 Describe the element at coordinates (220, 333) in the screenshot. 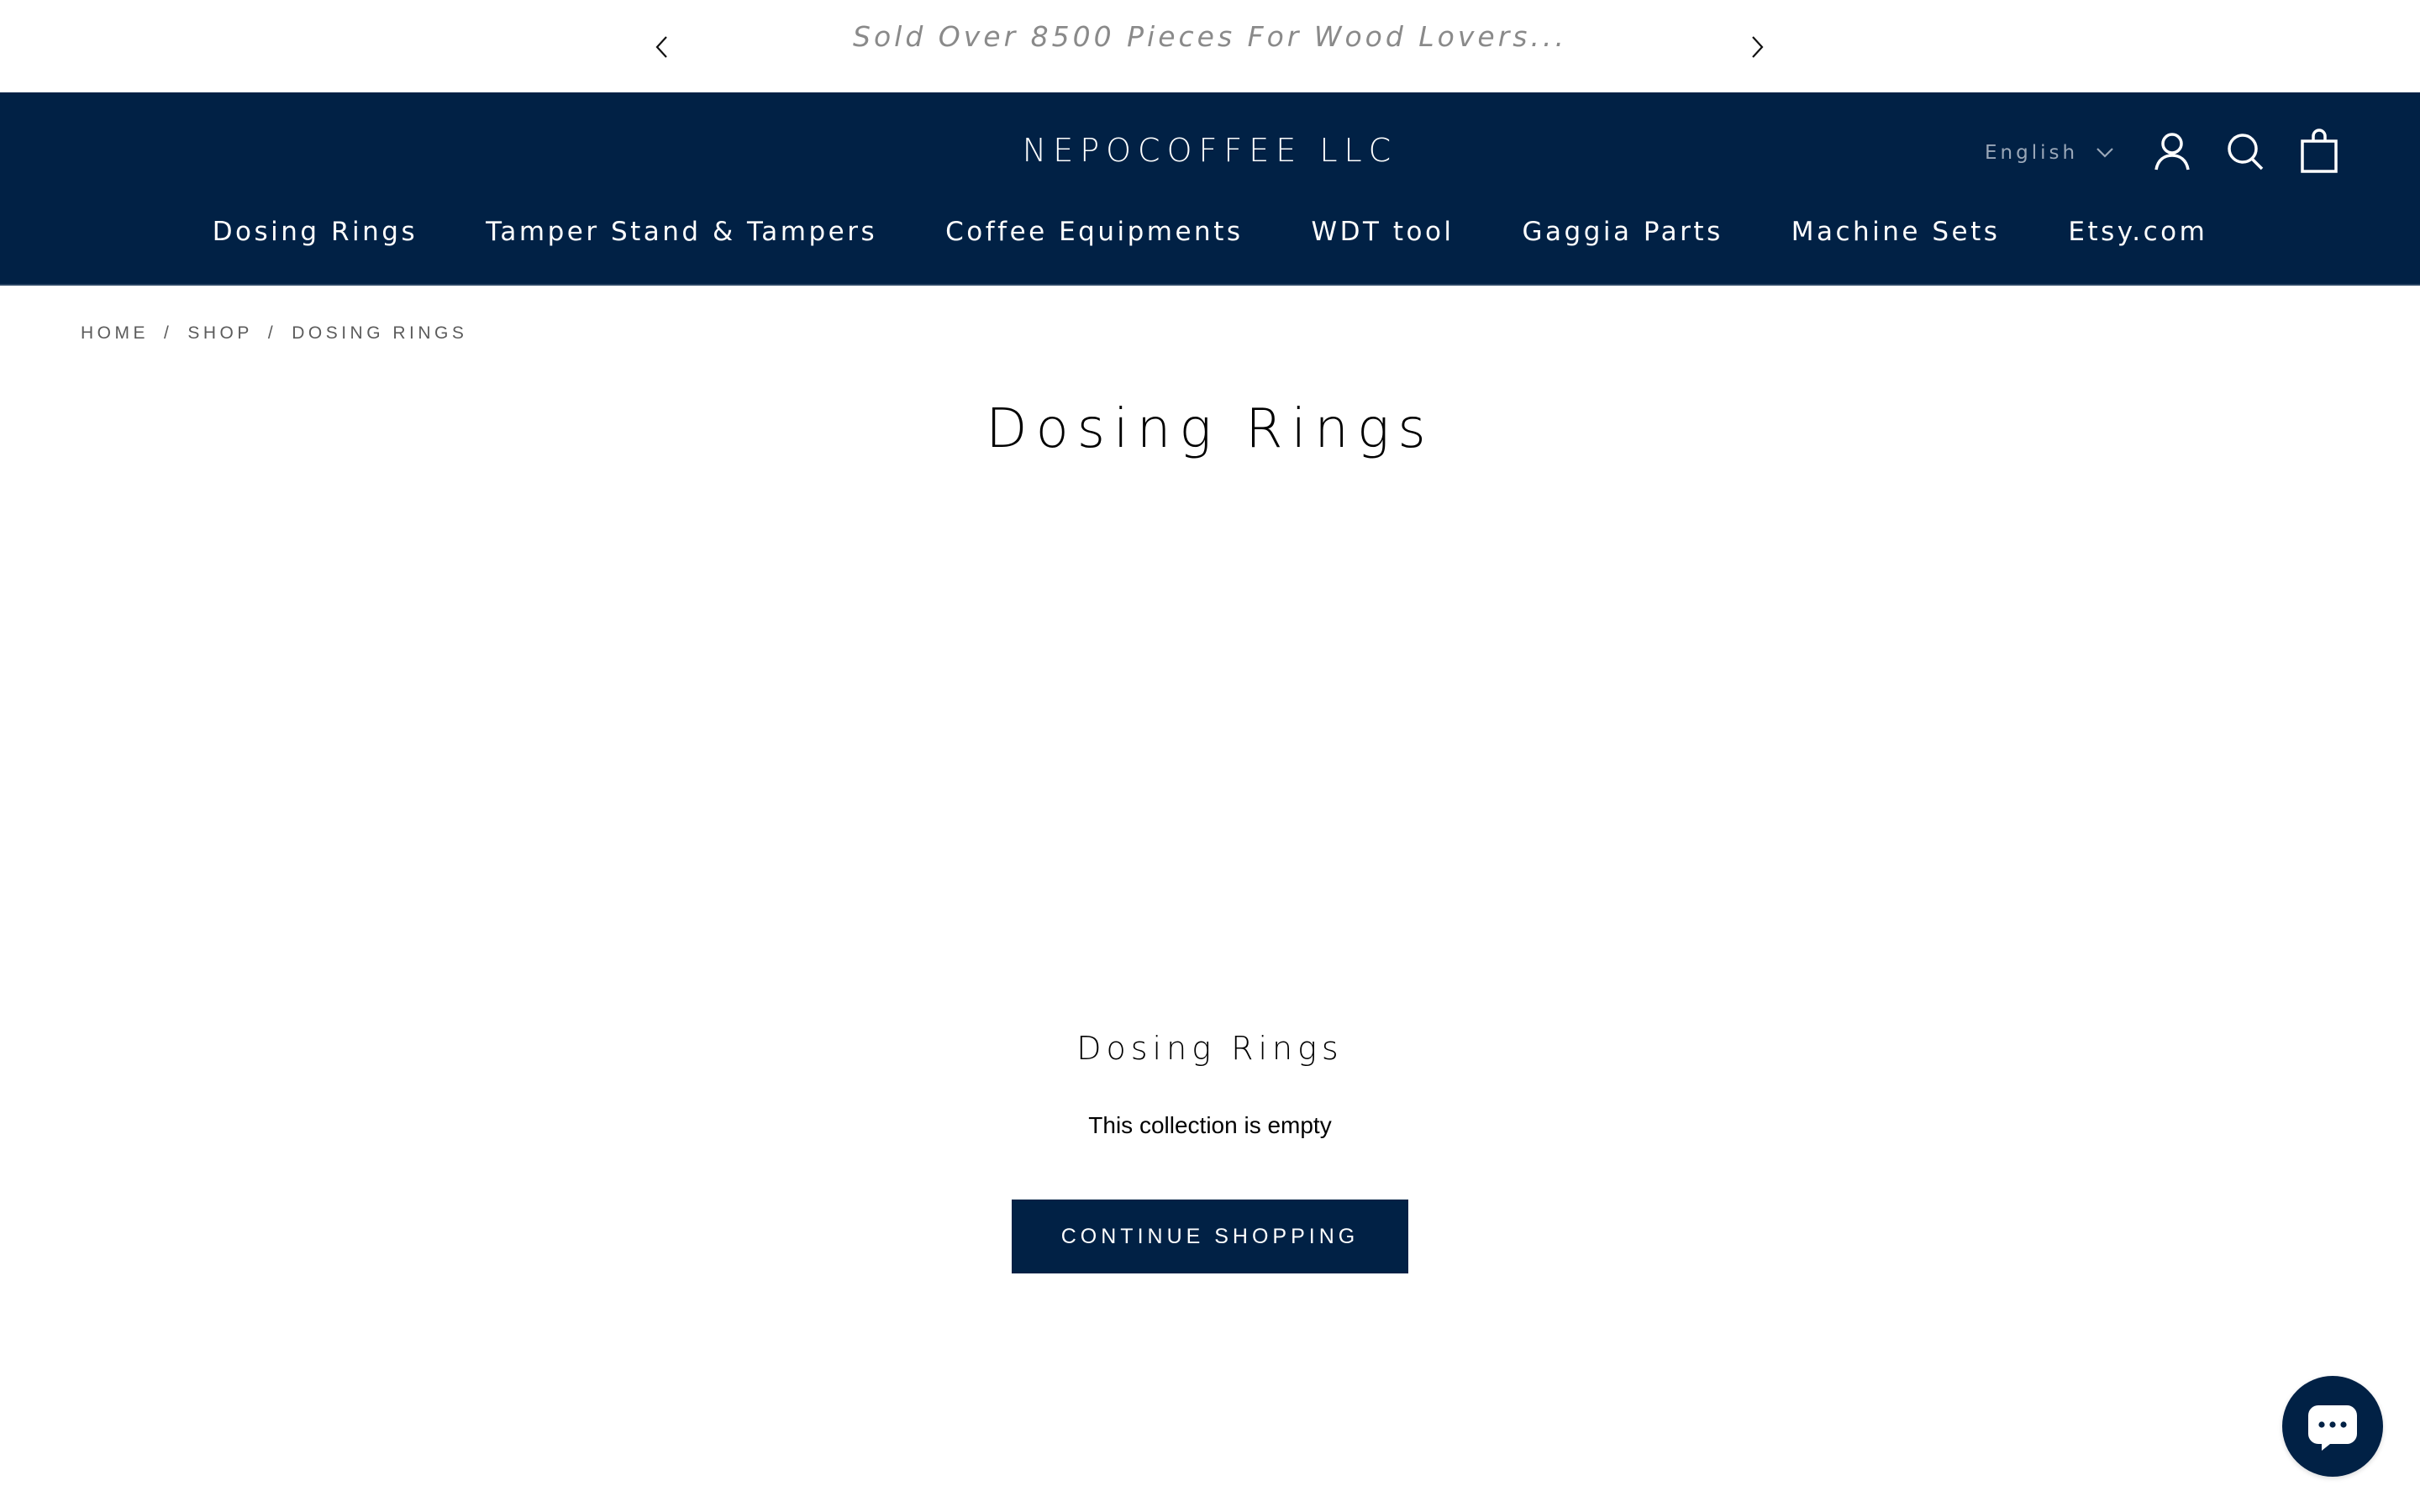

I see `breadcrumb-shop: SHOP` at that location.